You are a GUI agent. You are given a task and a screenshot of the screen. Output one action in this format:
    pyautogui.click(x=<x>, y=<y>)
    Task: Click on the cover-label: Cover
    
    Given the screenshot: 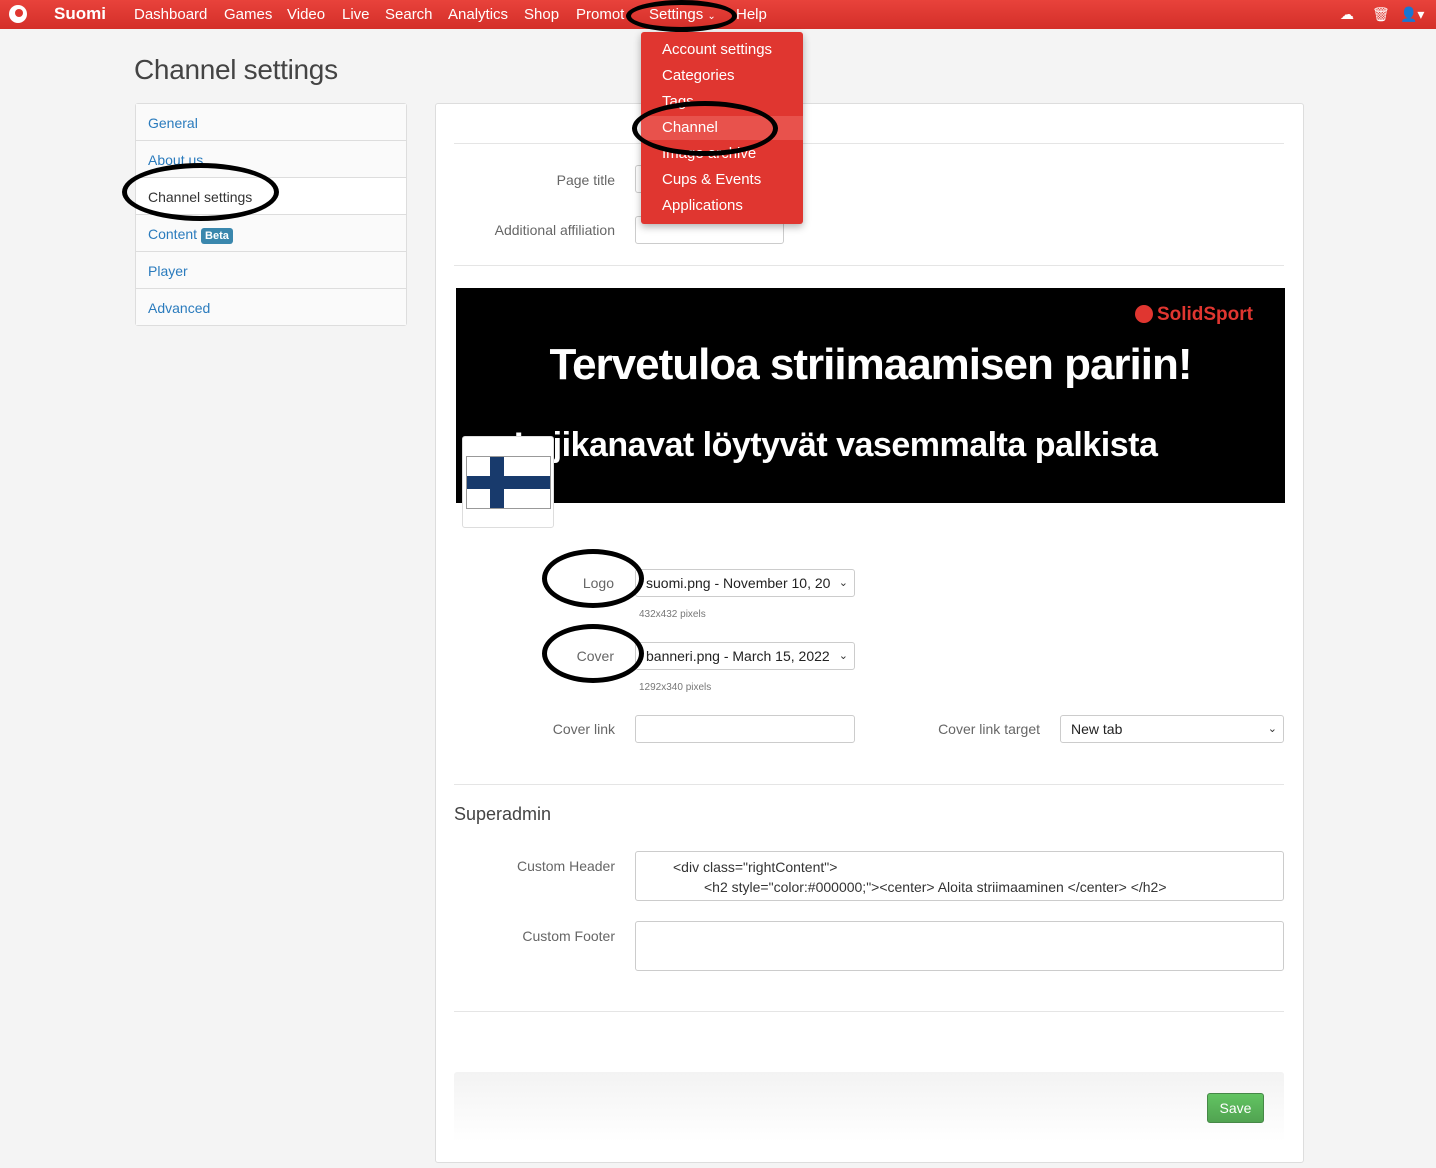 What is the action you would take?
    pyautogui.click(x=595, y=656)
    